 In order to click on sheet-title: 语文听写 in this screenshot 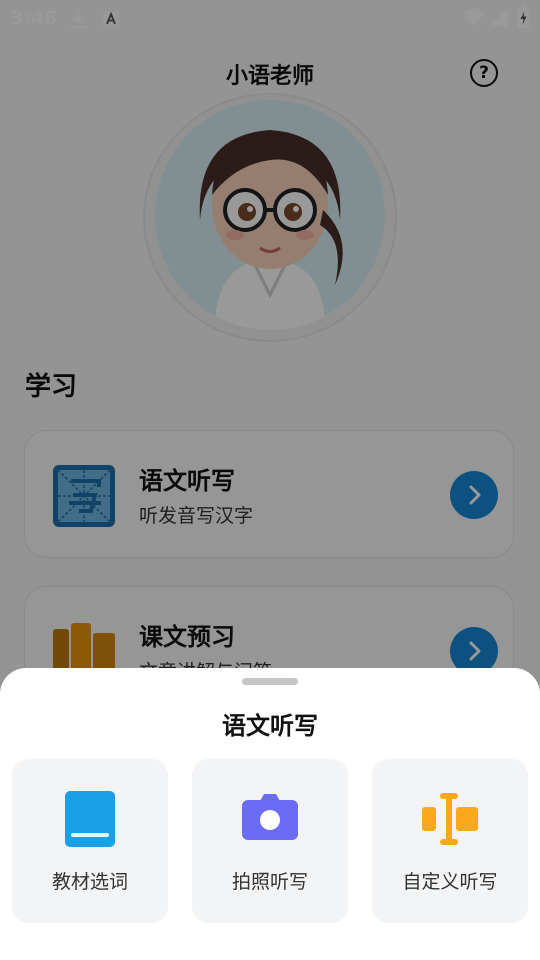, I will do `click(270, 726)`.